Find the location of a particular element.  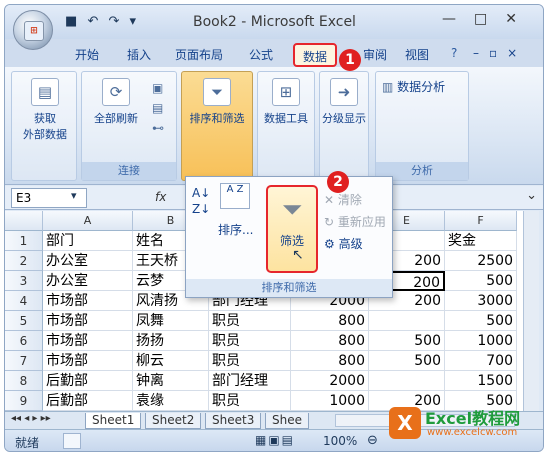

row-header: 8 is located at coordinates (24, 381).